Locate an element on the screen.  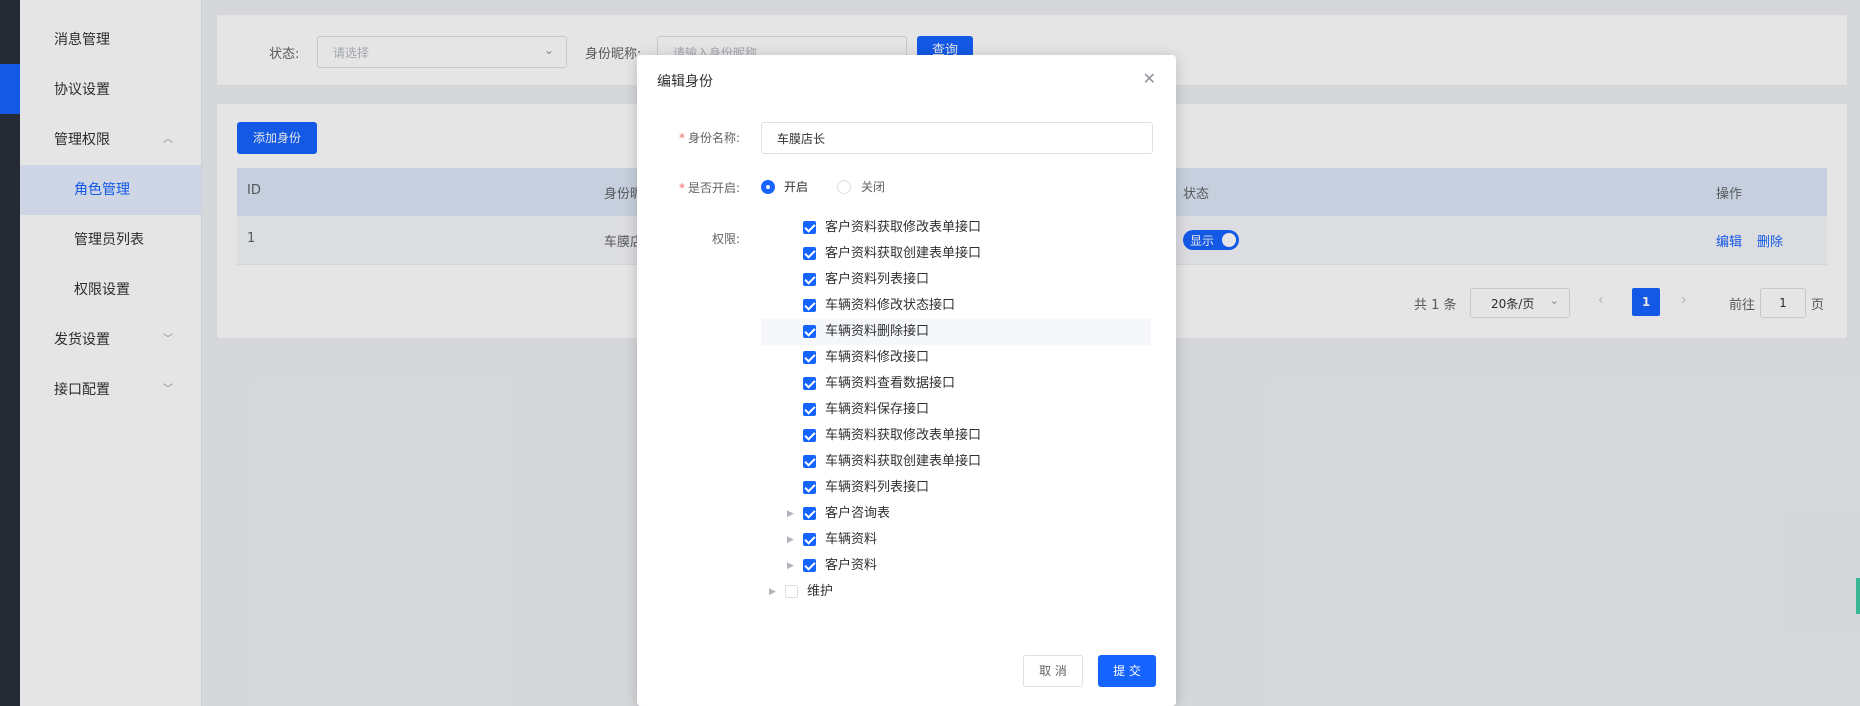
permission-tree-node: 车辆资料修改状态接口 is located at coordinates (956, 306).